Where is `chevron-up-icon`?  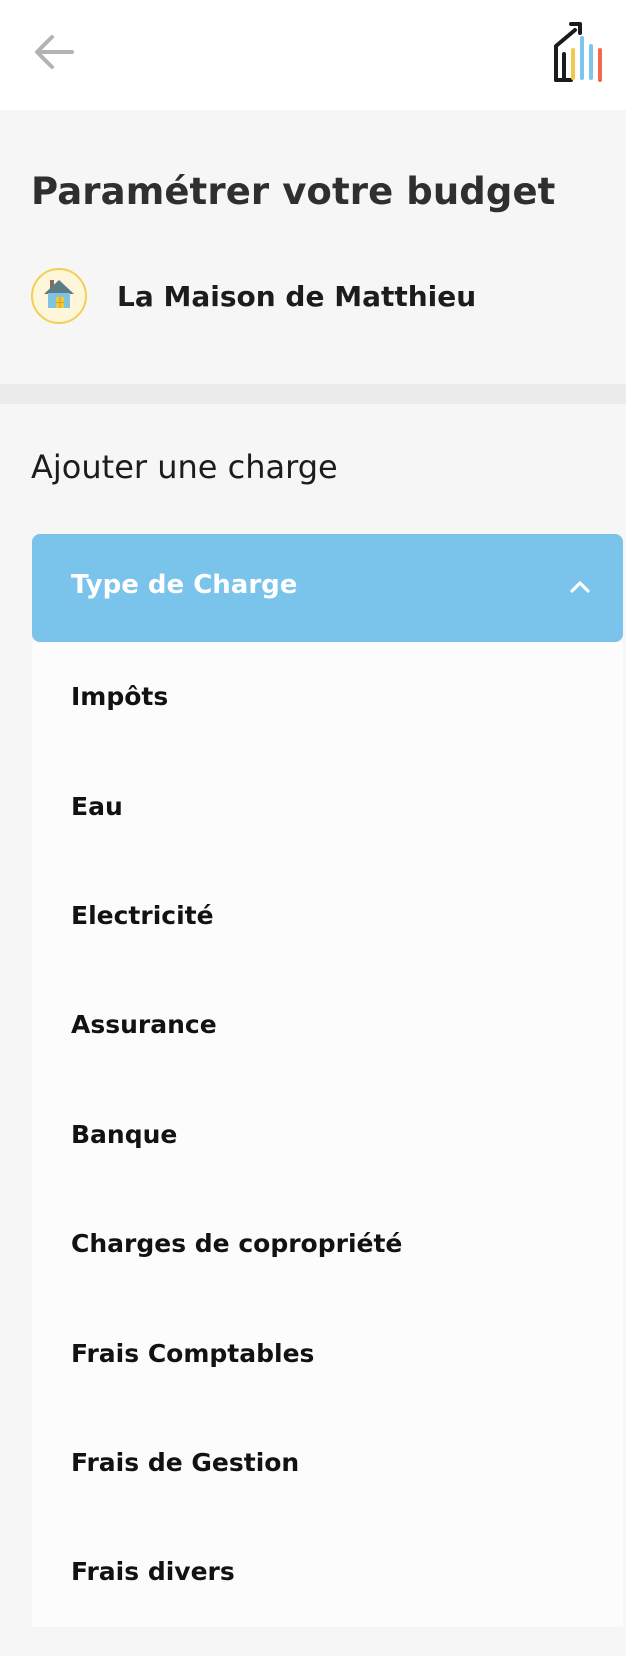 chevron-up-icon is located at coordinates (580, 587).